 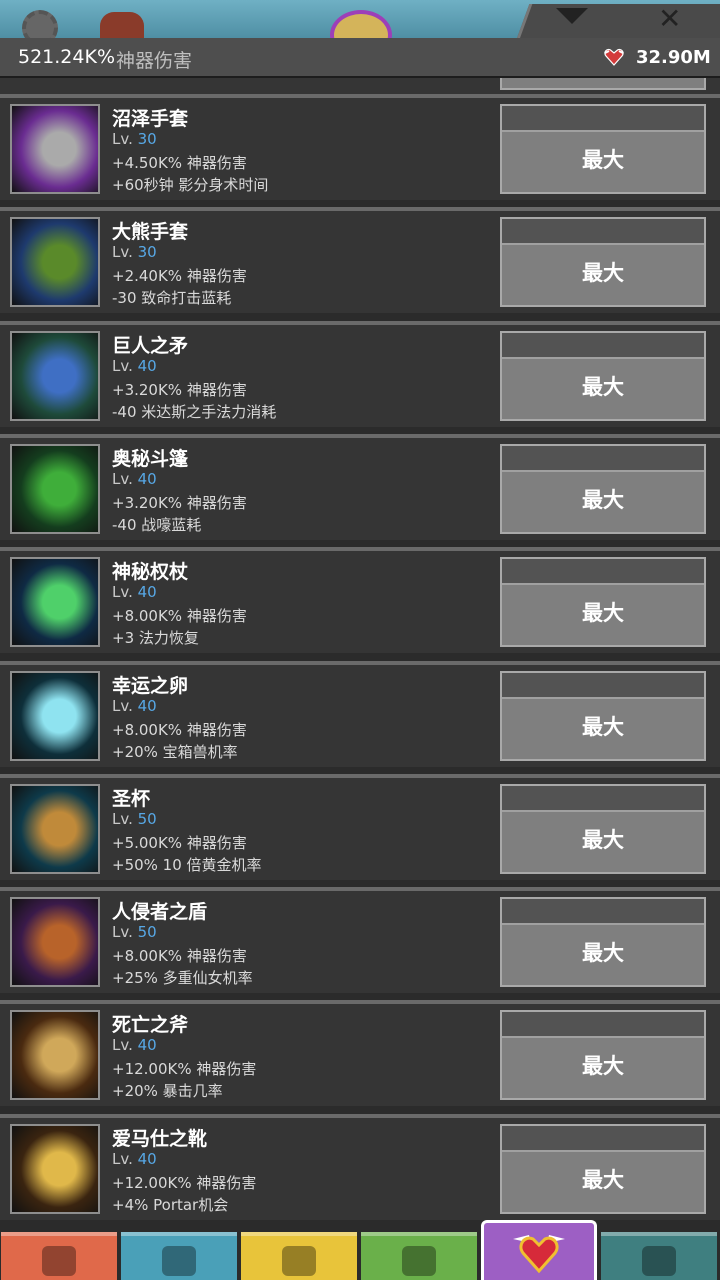 What do you see at coordinates (55, 262) in the screenshot?
I see `bear-glove-icon` at bounding box center [55, 262].